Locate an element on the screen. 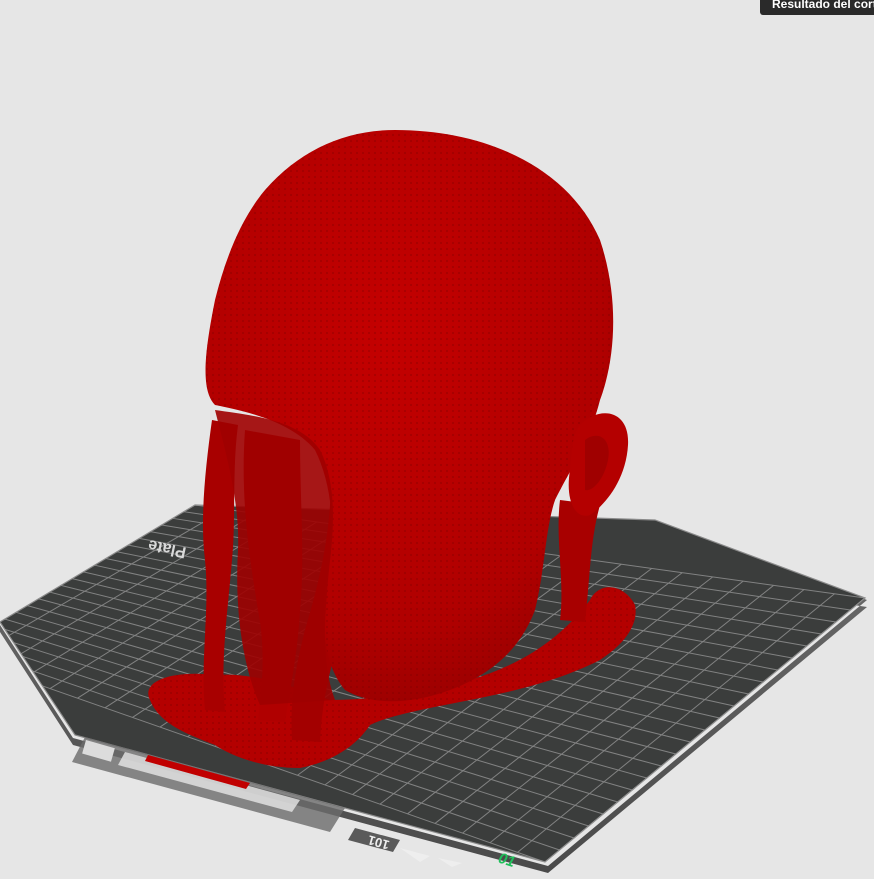 This screenshot has height=879, width=874. slice-result-tooltip: Resultado del corte is located at coordinates (817, 7).